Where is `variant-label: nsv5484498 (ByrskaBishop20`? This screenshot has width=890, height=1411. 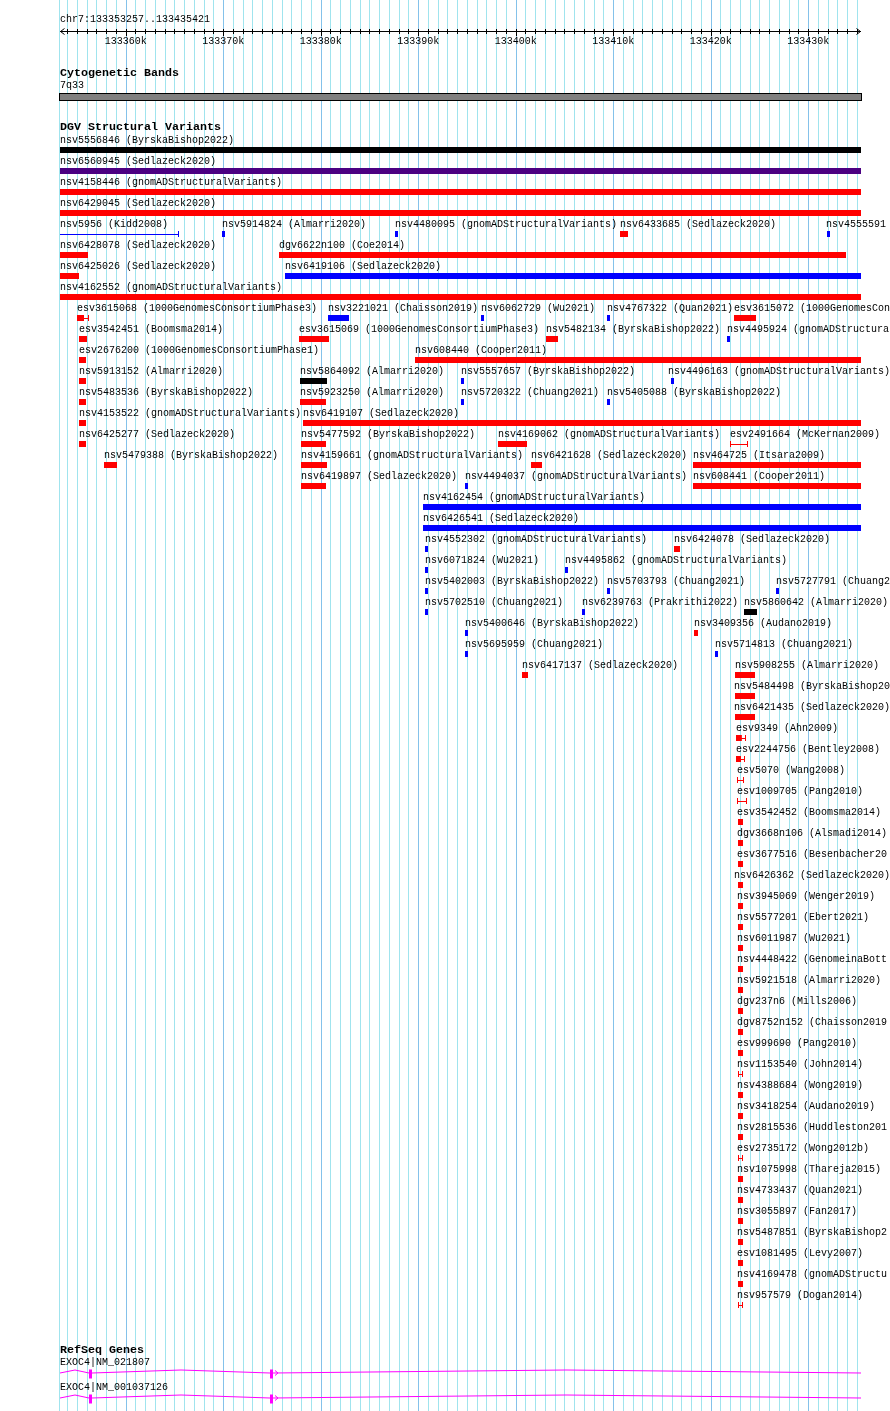
variant-label: nsv5484498 (ByrskaBishop20 is located at coordinates (812, 687).